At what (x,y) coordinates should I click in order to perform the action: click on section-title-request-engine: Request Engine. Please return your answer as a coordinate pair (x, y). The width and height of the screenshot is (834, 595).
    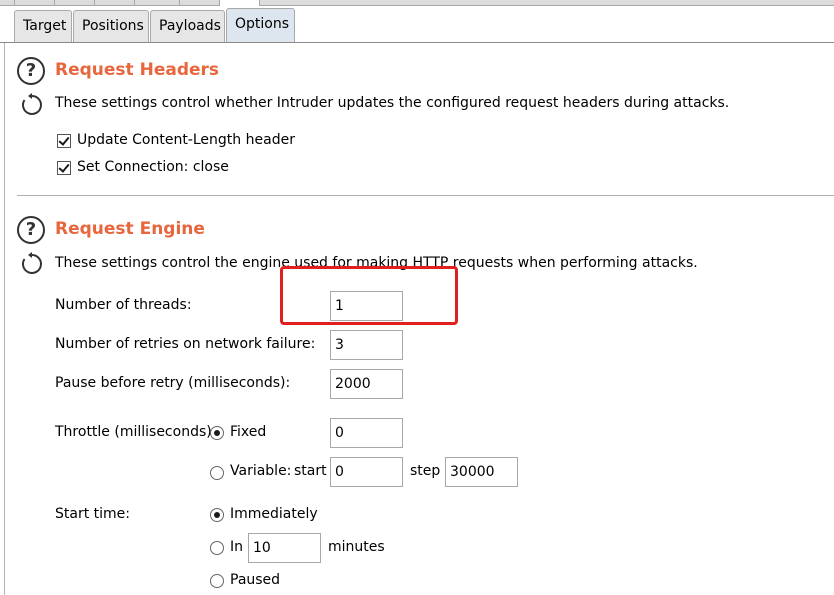
    Looking at the image, I should click on (130, 229).